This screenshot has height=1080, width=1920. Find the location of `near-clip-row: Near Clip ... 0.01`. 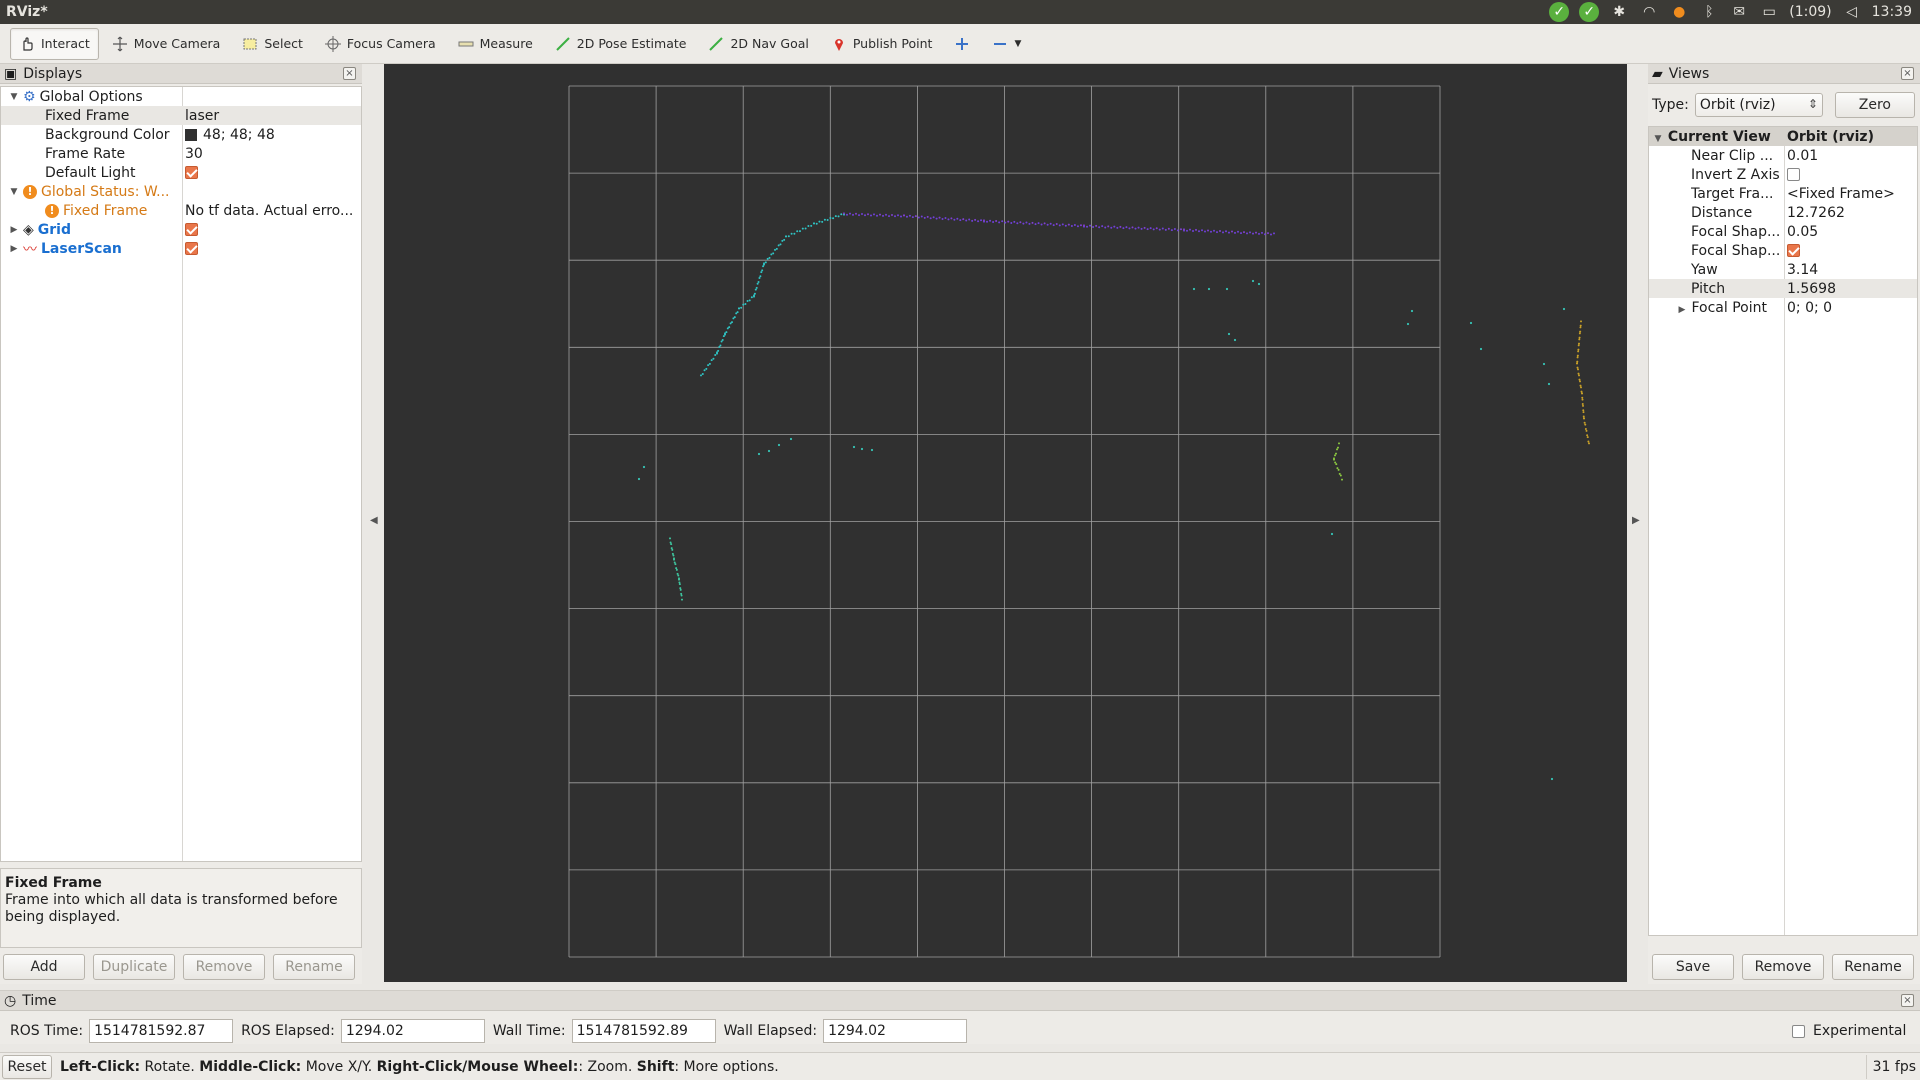

near-clip-row: Near Clip ... 0.01 is located at coordinates (1783, 155).